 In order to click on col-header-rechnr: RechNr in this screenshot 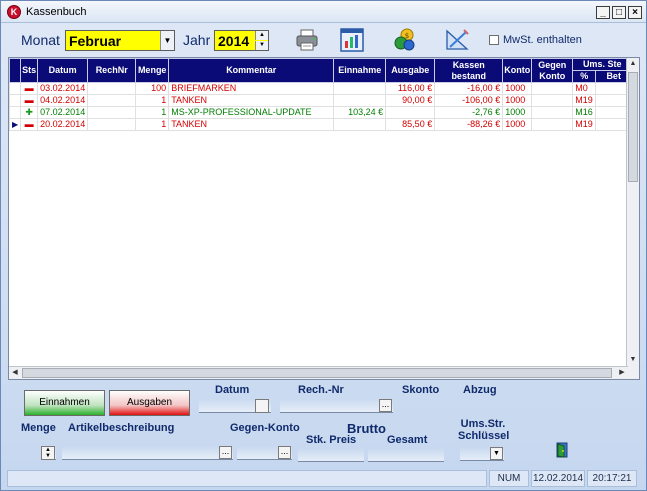, I will do `click(112, 70)`.